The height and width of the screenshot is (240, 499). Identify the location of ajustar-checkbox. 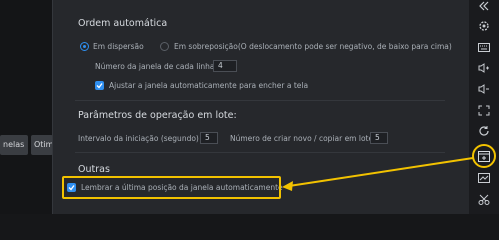
(99, 85).